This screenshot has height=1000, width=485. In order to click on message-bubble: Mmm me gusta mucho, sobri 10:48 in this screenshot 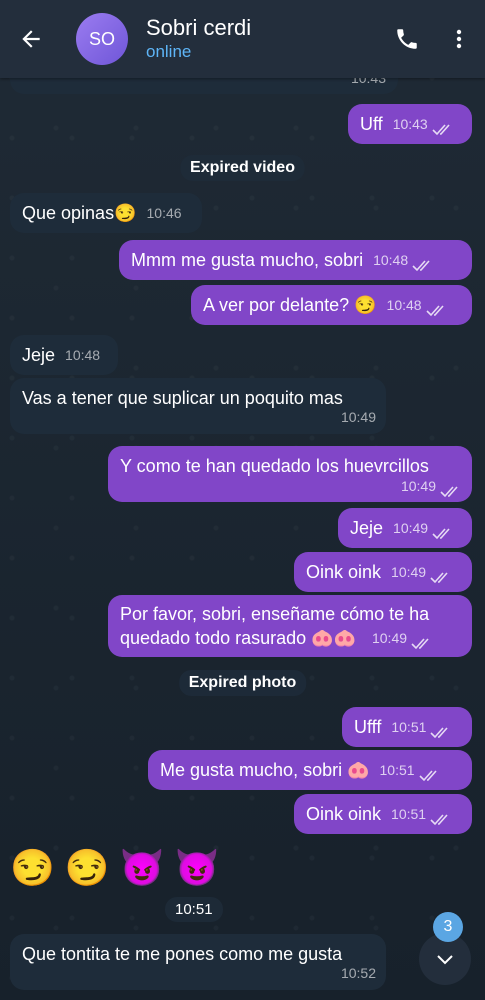, I will do `click(295, 260)`.